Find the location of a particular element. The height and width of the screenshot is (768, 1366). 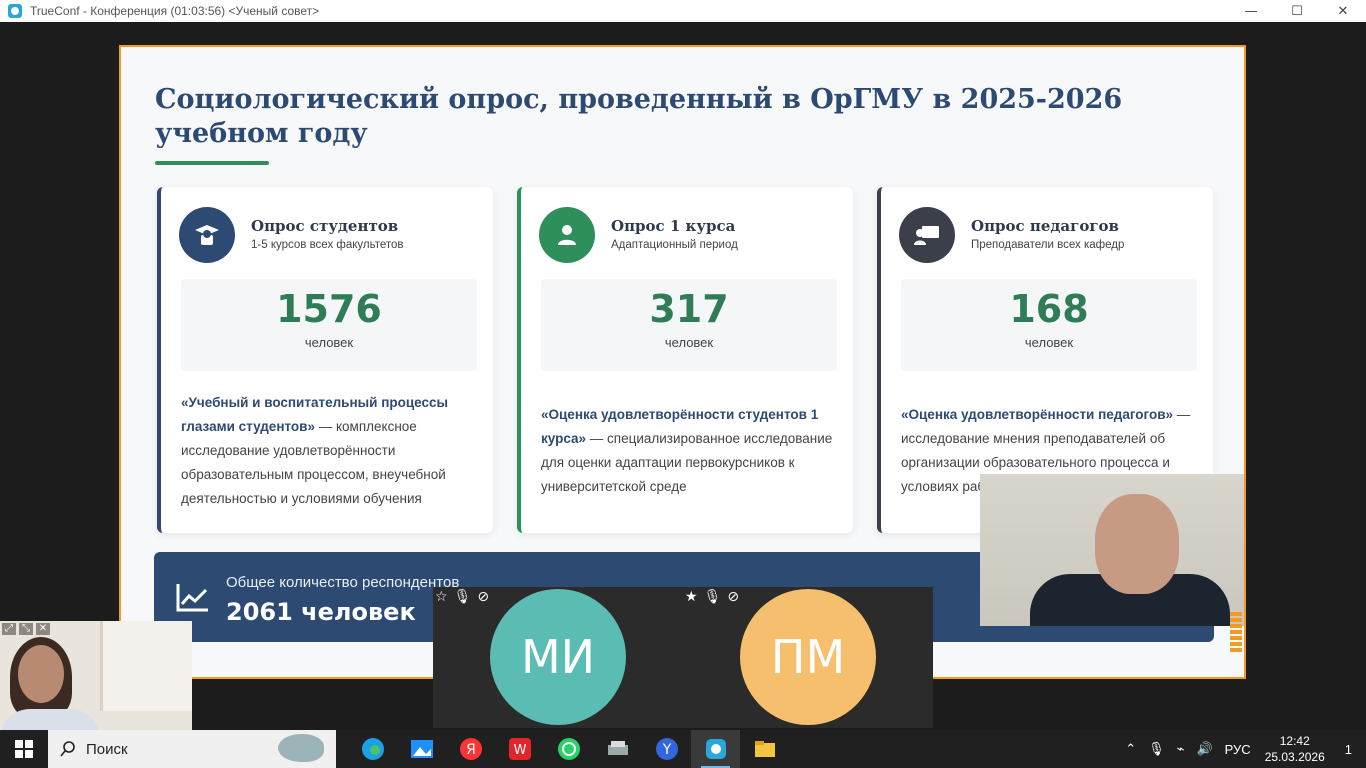

card-title: Опрос 1 курса is located at coordinates (673, 226).